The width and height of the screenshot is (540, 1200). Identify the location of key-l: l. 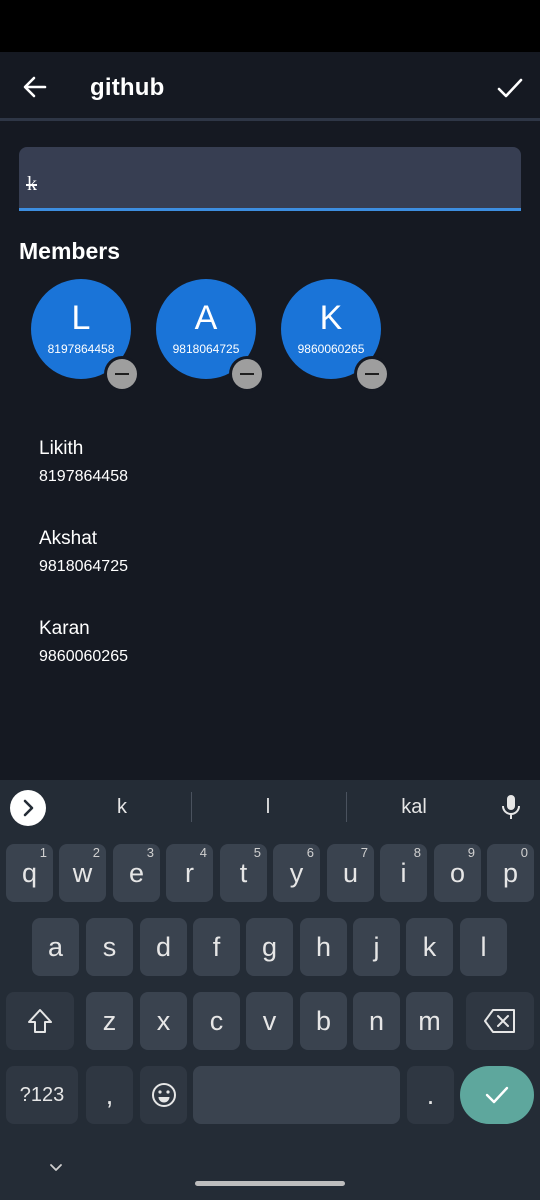
(483, 947).